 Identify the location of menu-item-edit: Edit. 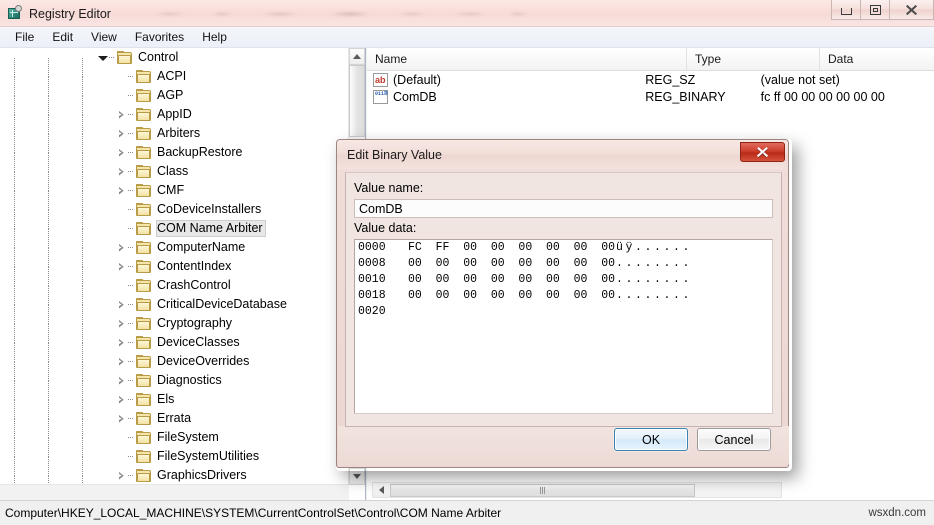
(62, 37).